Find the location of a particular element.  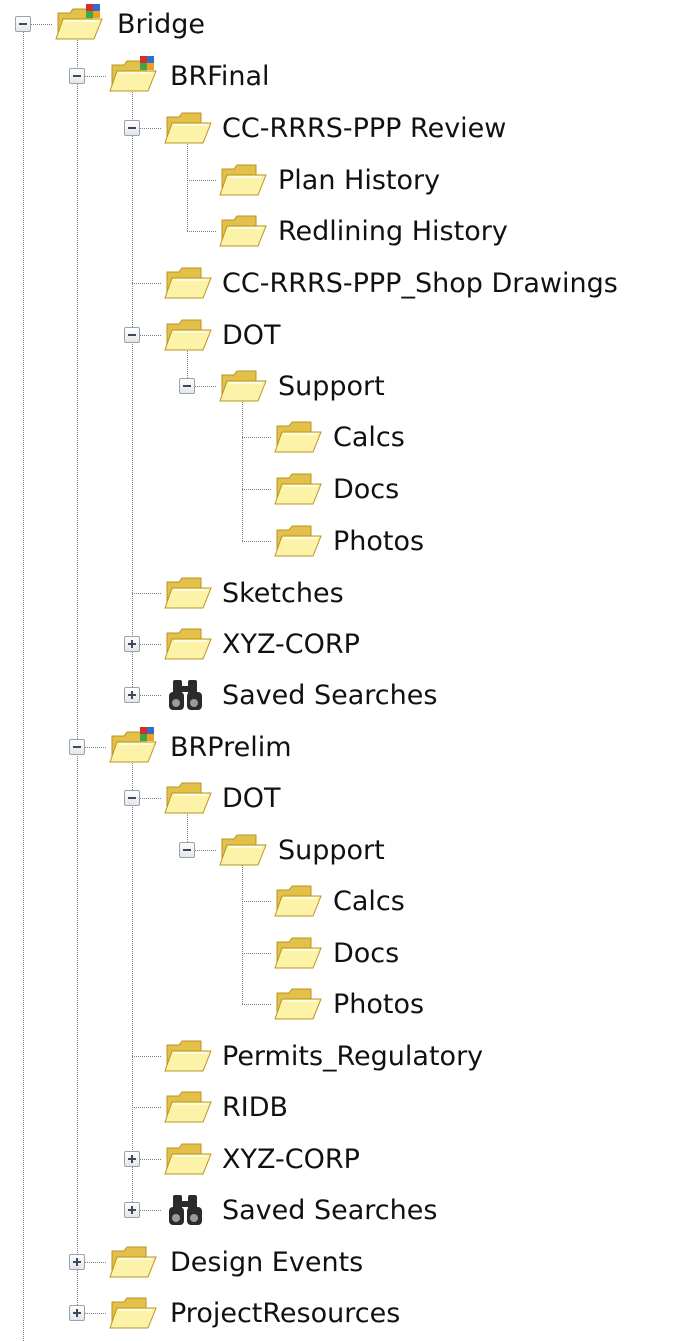

tree-node-design-events: Design Events is located at coordinates (266, 1262).